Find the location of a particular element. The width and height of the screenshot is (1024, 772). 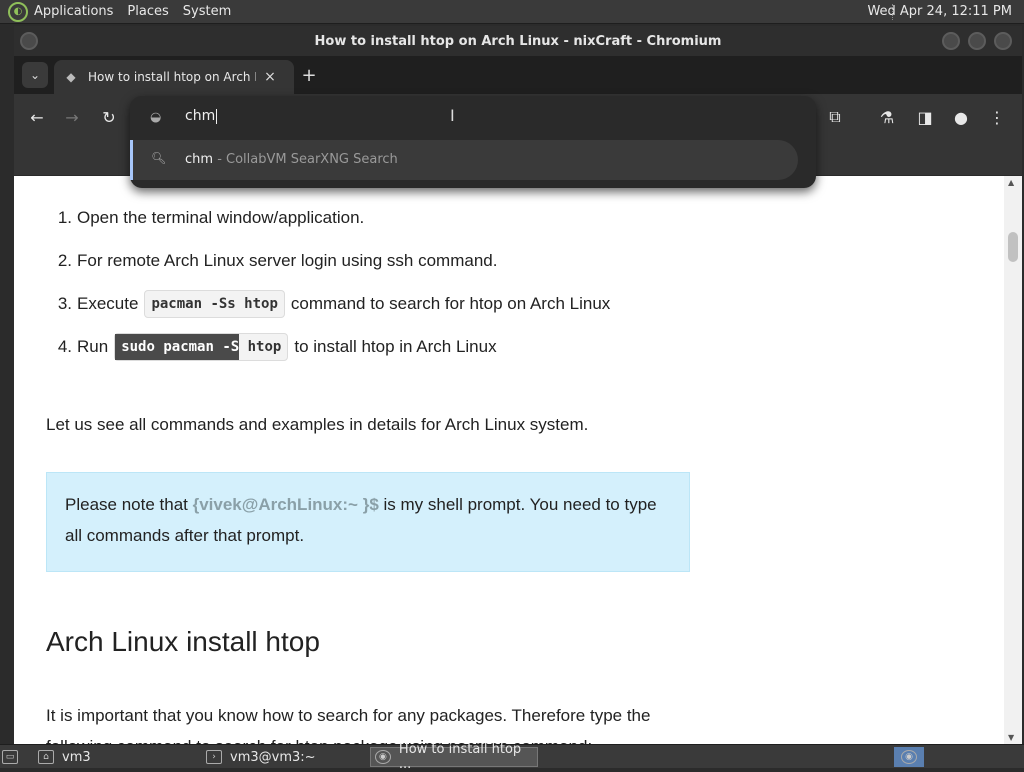

search-icon: 🔍︎ is located at coordinates (159, 158).